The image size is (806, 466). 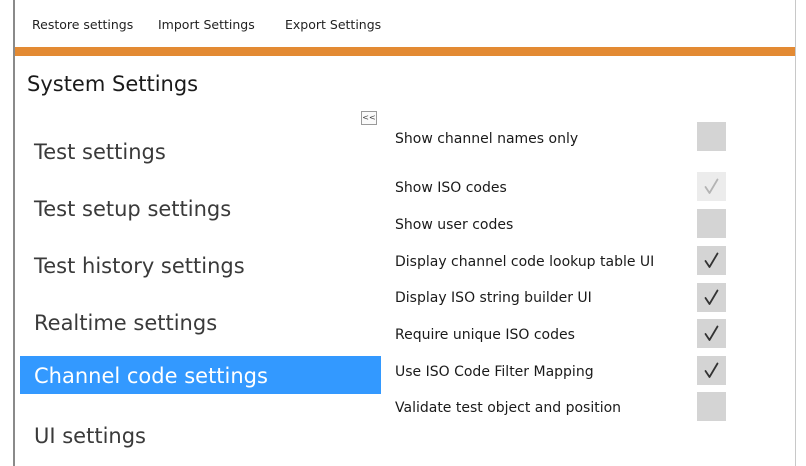 What do you see at coordinates (14, 233) in the screenshot?
I see `window-left-border` at bounding box center [14, 233].